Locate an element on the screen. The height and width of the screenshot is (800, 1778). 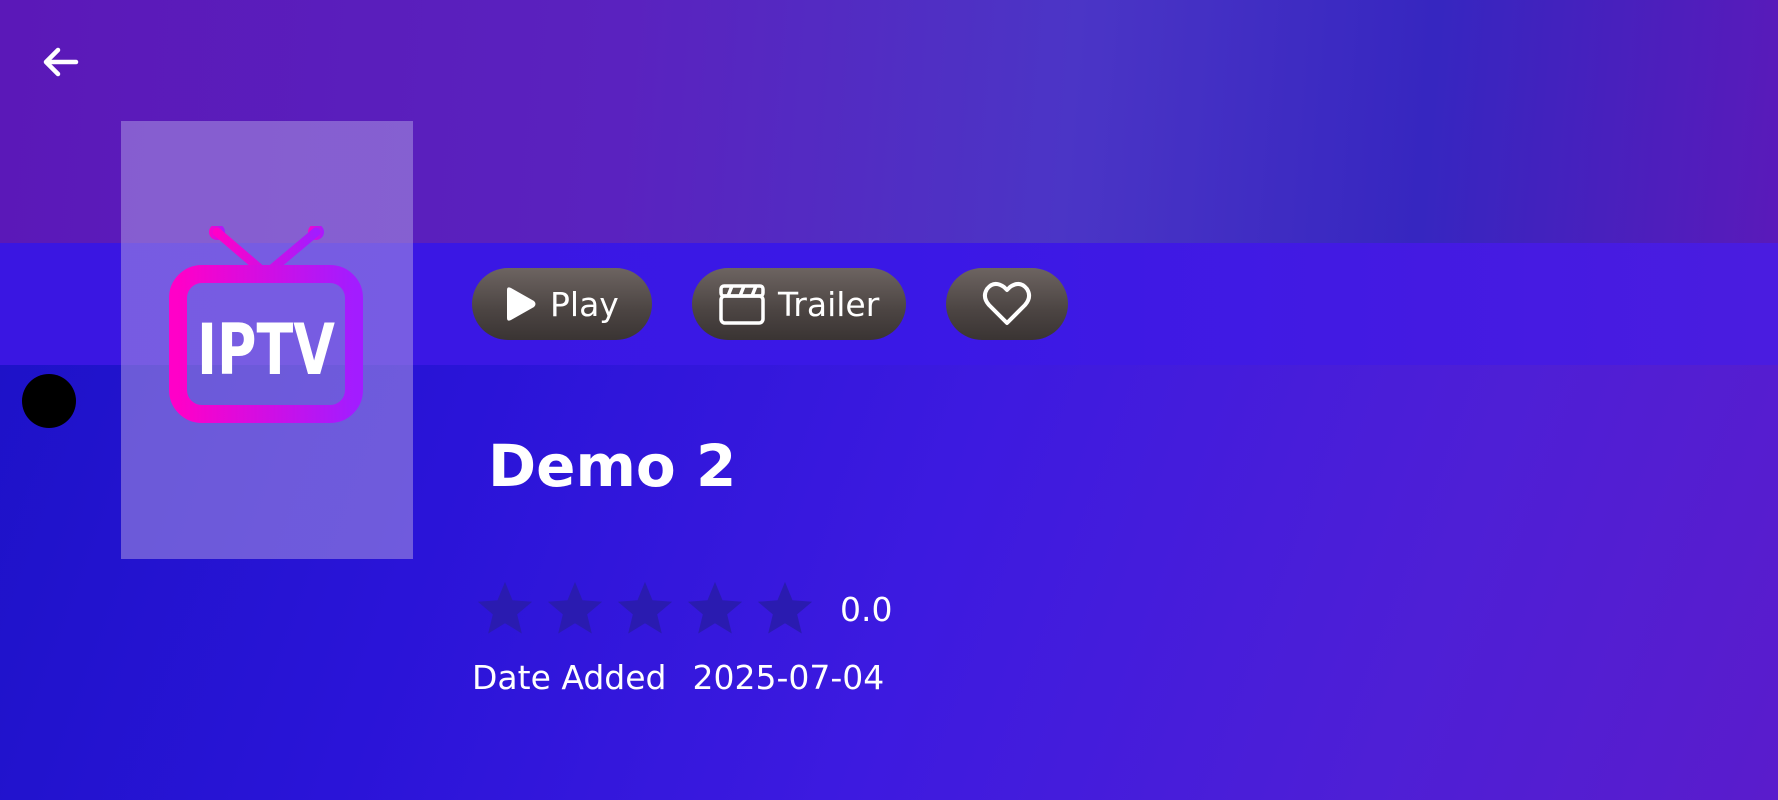
date-added-value: 2025-07-04 is located at coordinates (788, 677).